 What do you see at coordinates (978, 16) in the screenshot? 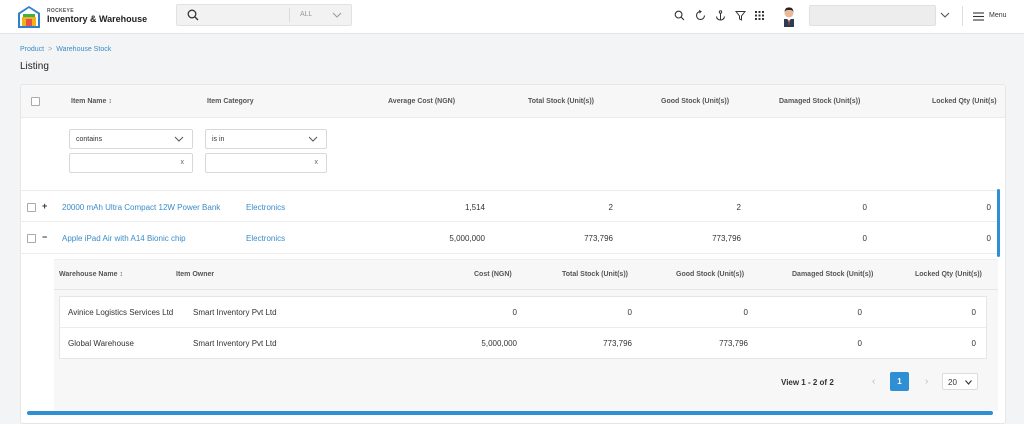
I see `hamburger-menu-icon` at bounding box center [978, 16].